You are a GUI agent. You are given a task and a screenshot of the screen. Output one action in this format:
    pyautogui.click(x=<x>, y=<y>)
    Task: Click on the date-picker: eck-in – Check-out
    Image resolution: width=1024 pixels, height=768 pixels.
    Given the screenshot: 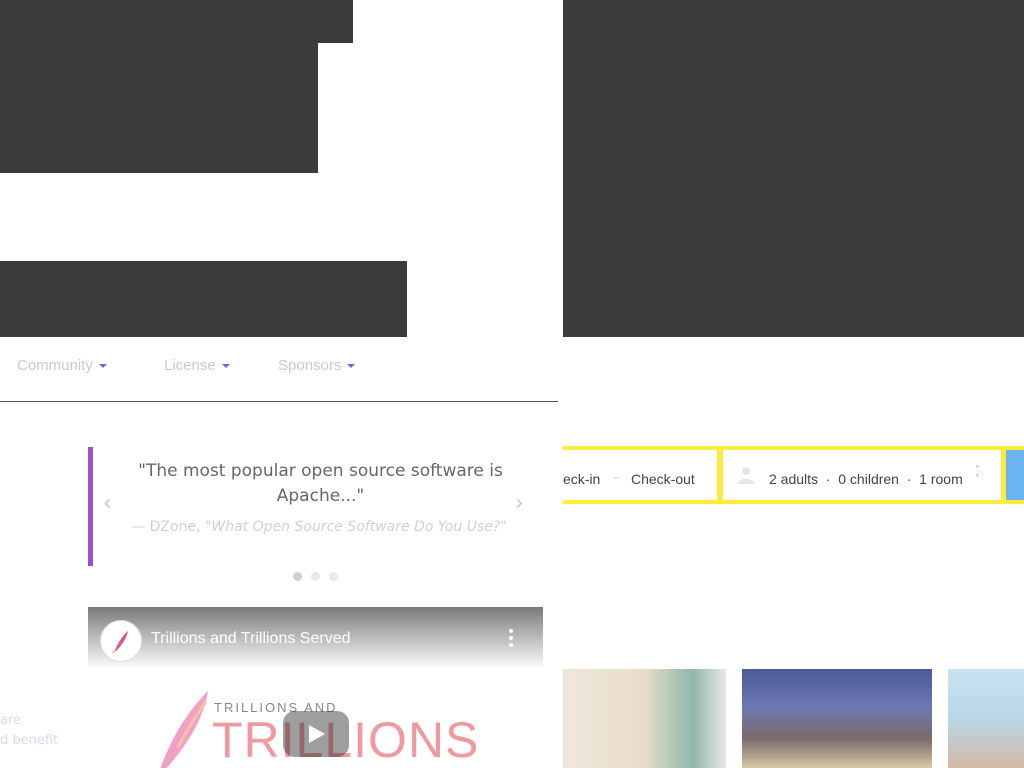 What is the action you would take?
    pyautogui.click(x=640, y=475)
    